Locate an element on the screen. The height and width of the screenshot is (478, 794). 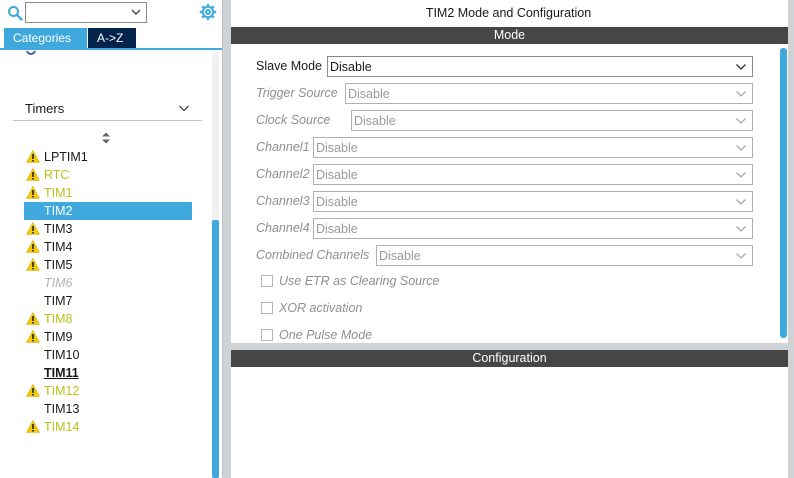
one-pulse-mode-label: One Pulse Mode is located at coordinates (326, 335).